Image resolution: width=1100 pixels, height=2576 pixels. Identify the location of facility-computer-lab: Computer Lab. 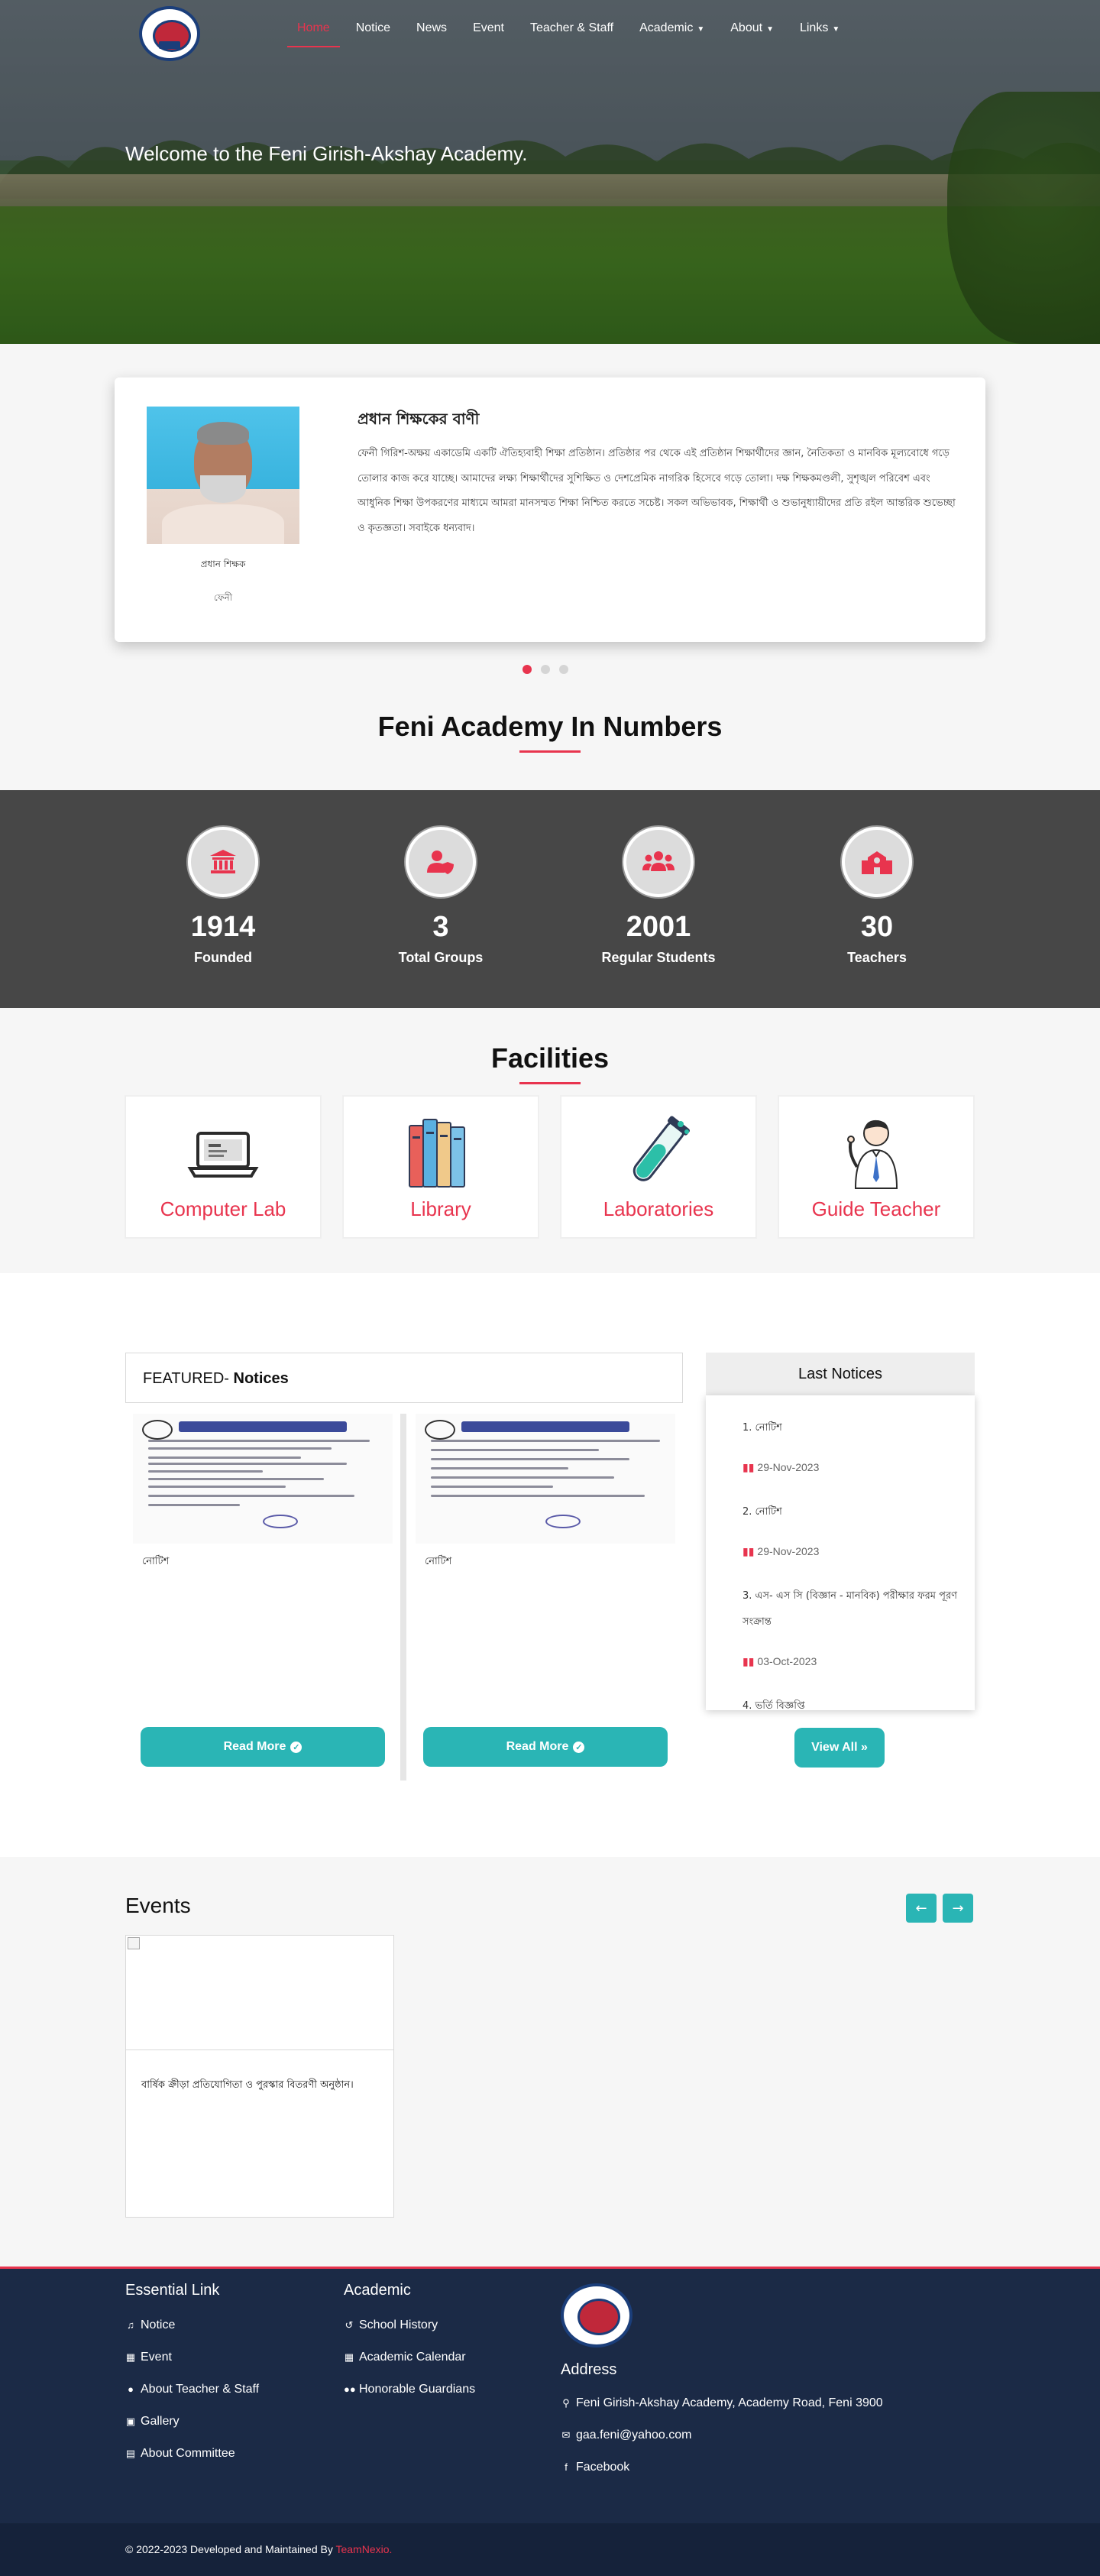
(223, 1167).